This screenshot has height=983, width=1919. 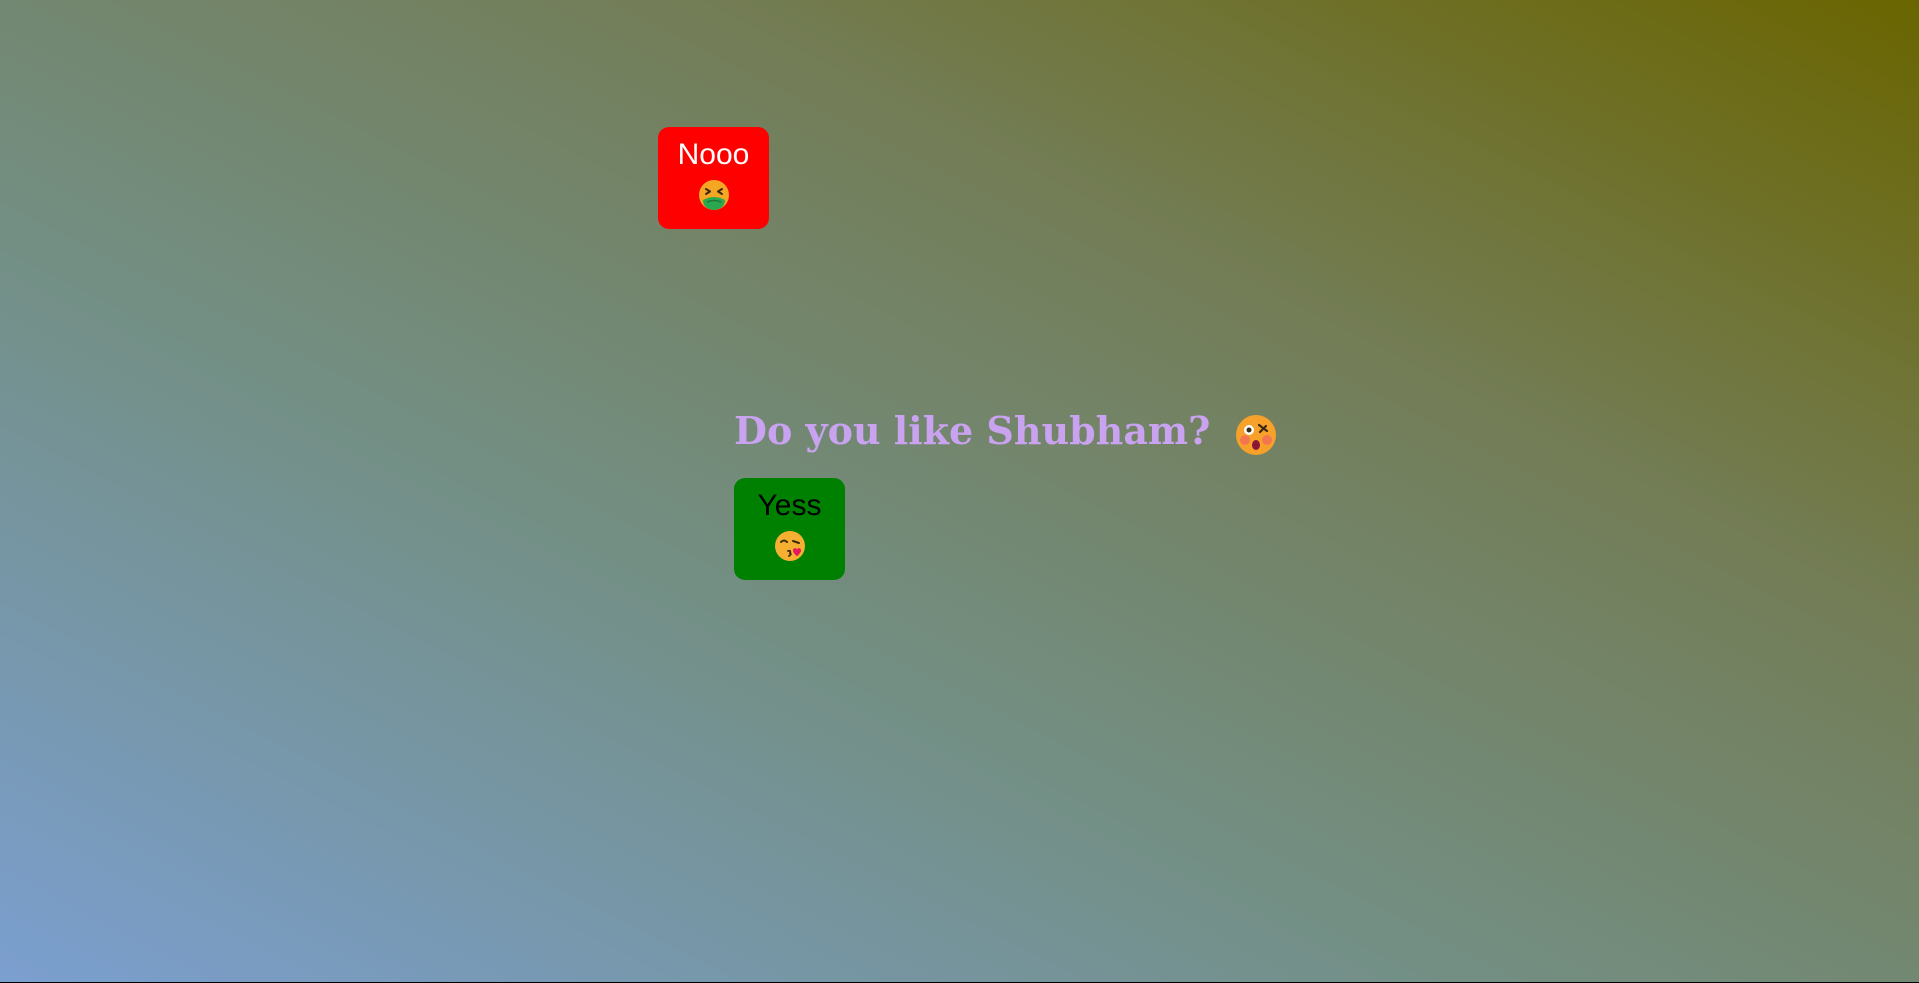 I want to click on yes-button-label: Yess, so click(x=789, y=505).